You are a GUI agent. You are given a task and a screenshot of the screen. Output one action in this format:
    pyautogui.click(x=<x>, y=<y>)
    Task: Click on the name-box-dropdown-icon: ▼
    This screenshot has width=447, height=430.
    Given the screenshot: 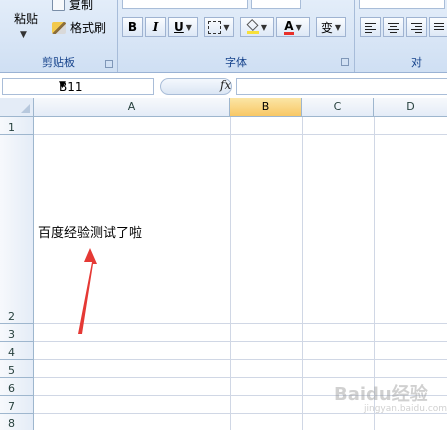 What is the action you would take?
    pyautogui.click(x=104, y=85)
    